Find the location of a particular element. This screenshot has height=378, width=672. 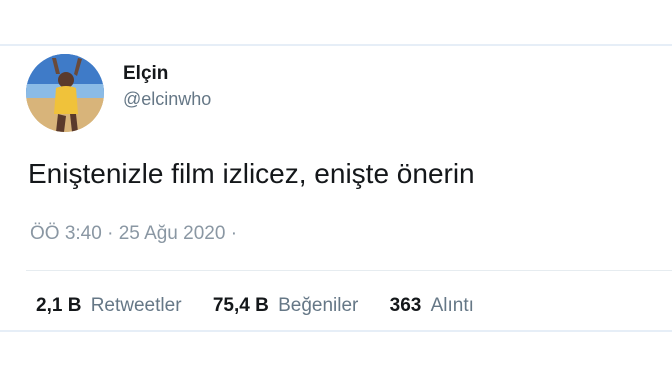

quotes-label: Alıntı is located at coordinates (452, 305).